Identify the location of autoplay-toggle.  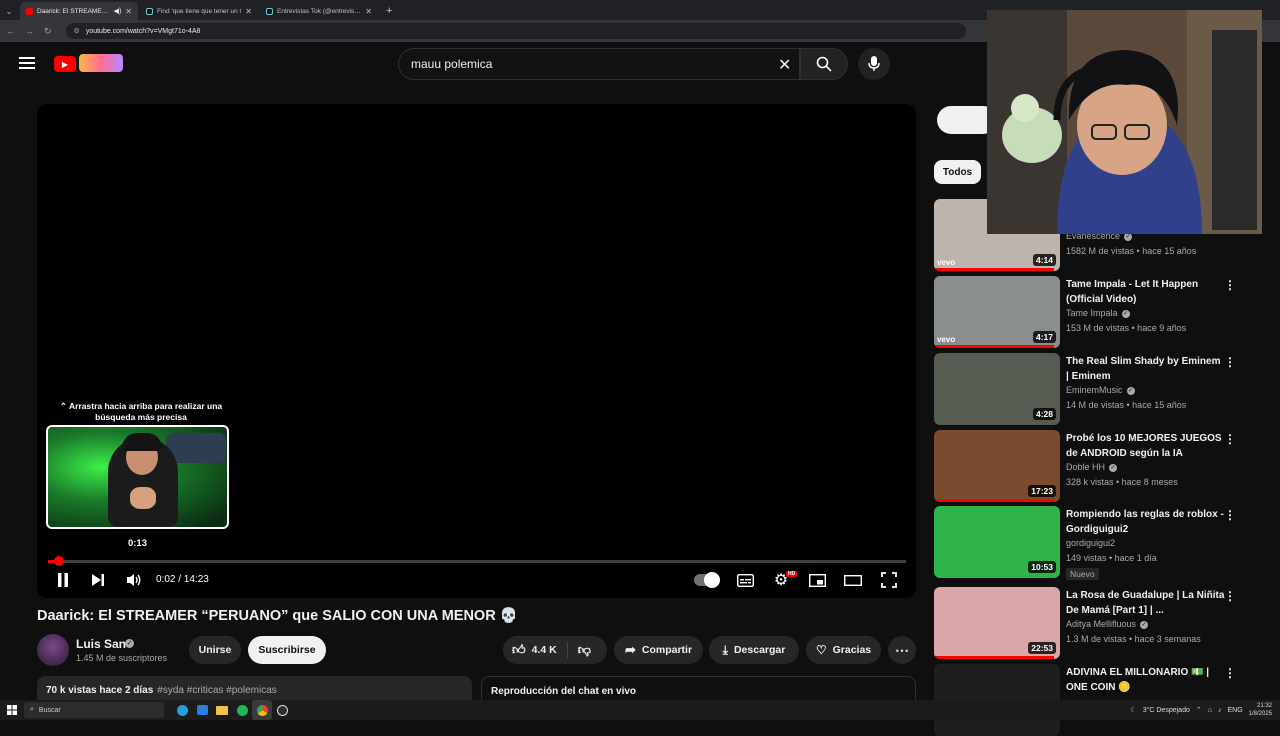
(707, 580).